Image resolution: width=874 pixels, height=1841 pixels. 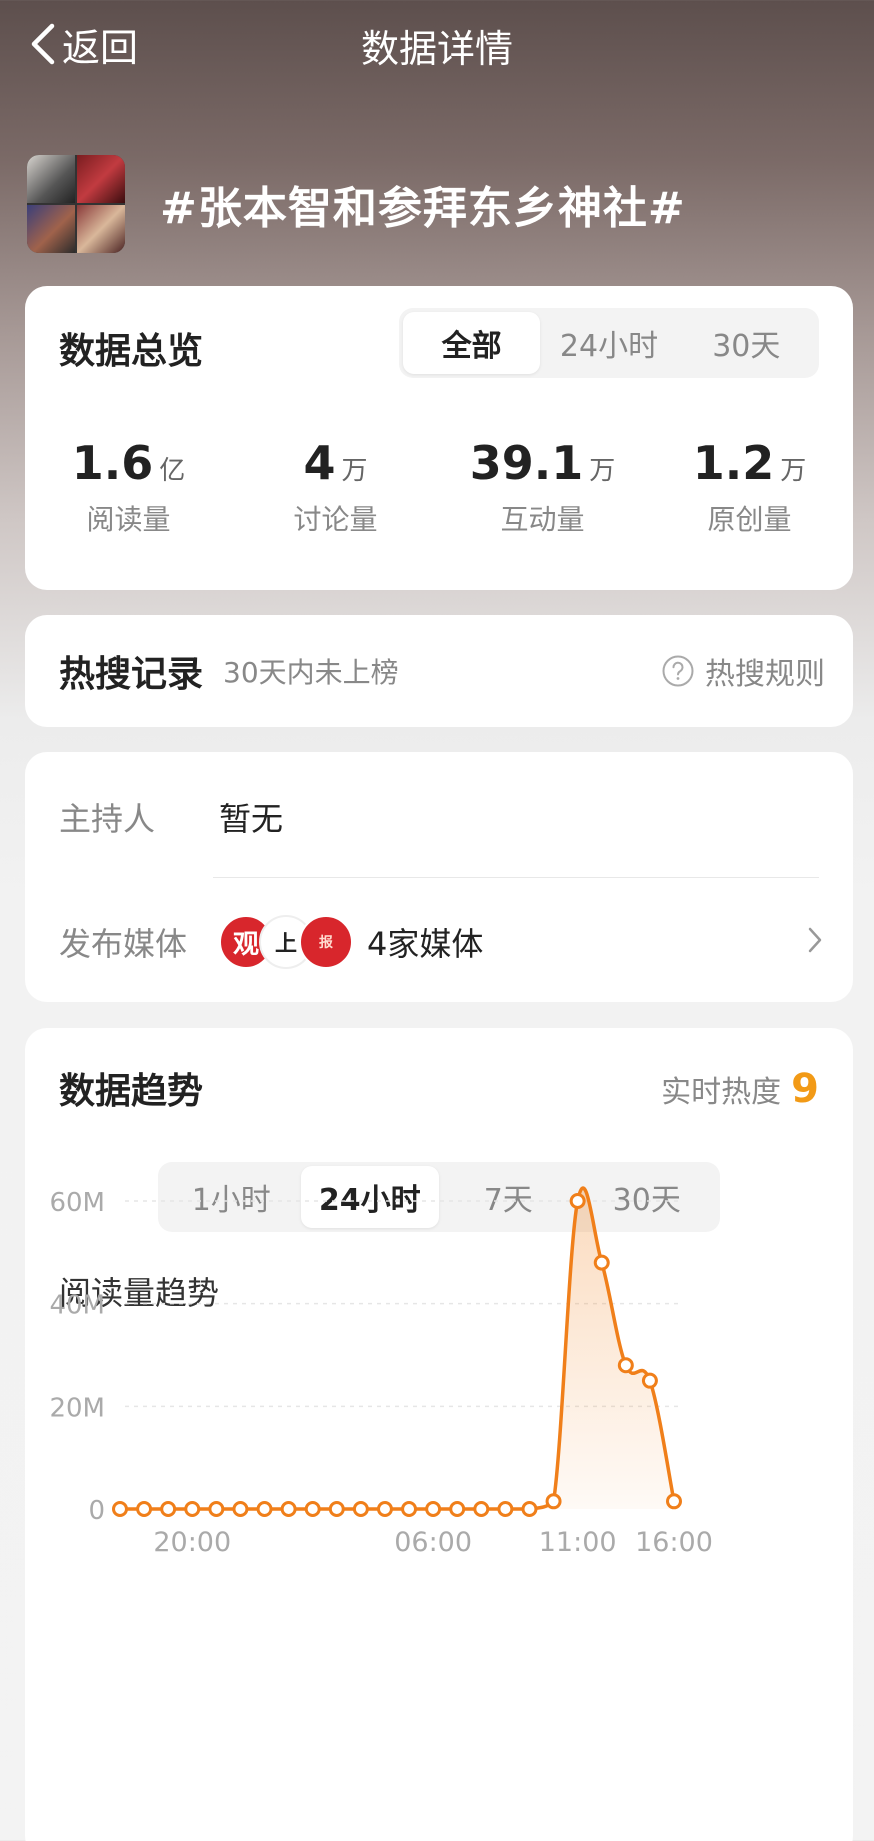 What do you see at coordinates (397, 1348) in the screenshot?
I see `series-area` at bounding box center [397, 1348].